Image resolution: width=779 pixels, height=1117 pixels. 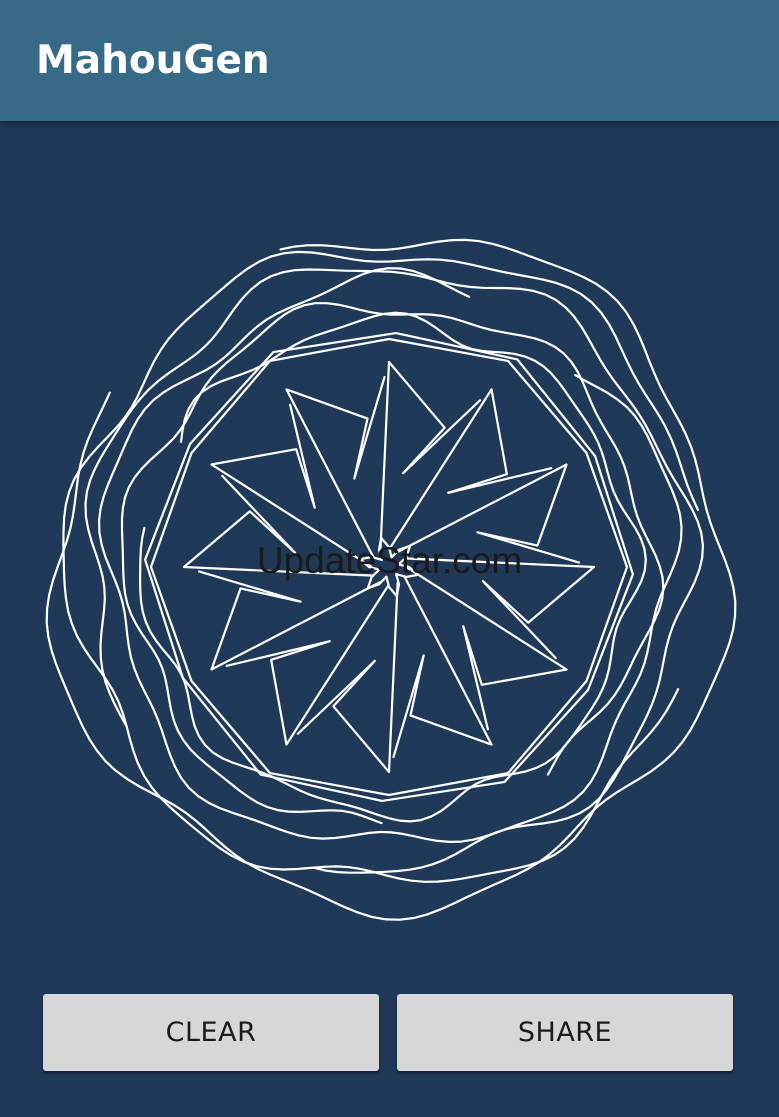 I want to click on watermark-text: UpdateStar.com, so click(x=389, y=560).